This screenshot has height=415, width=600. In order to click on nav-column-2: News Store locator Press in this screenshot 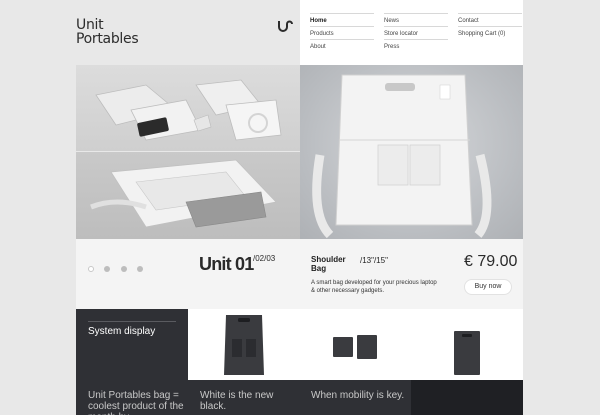, I will do `click(416, 32)`.